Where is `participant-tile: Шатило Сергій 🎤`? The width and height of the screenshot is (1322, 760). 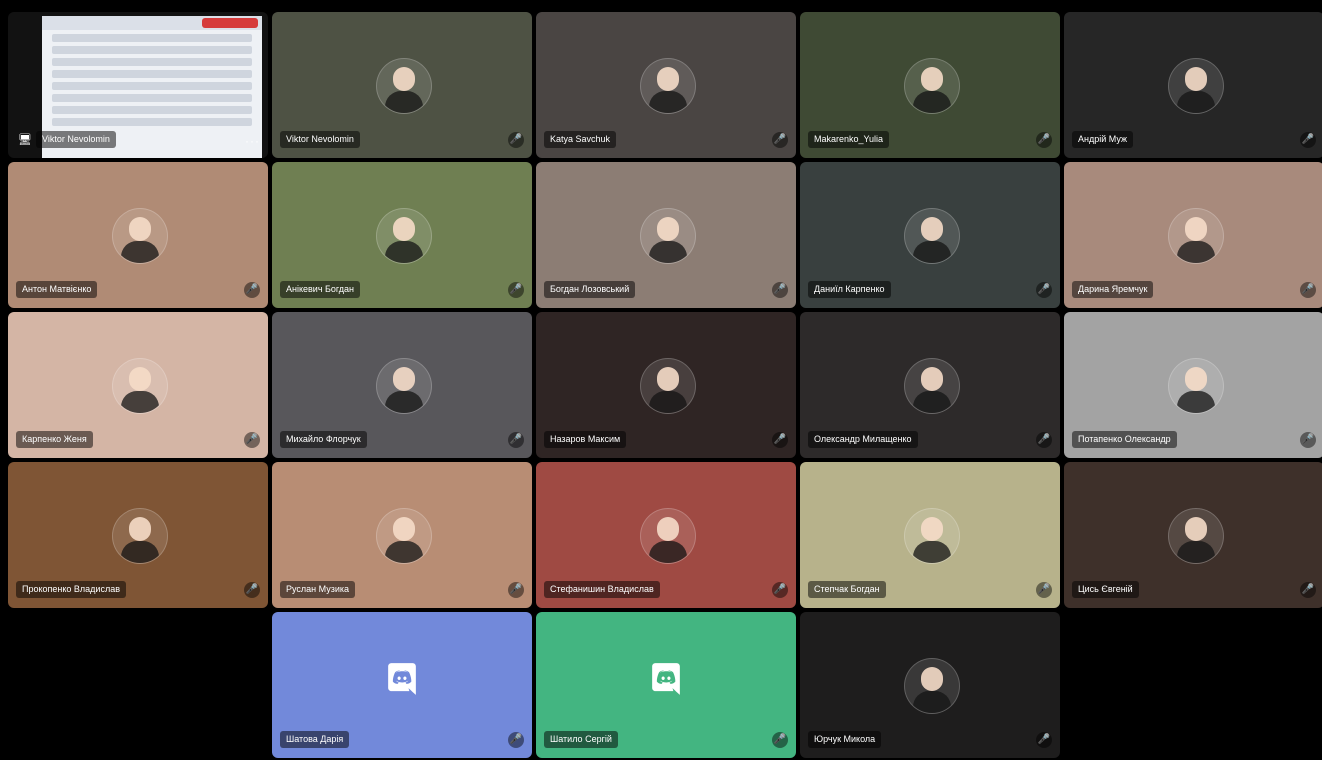
participant-tile: Шатило Сергій 🎤 is located at coordinates (666, 685).